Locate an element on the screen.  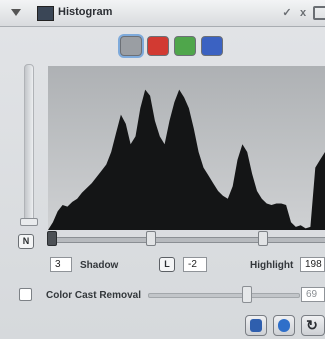
highlight-slider-thumb is located at coordinates (263, 238).